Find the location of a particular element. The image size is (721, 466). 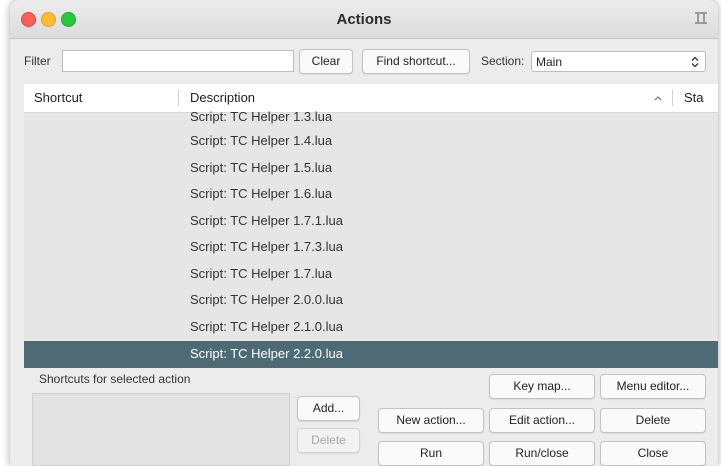

delete-action-button: Delete is located at coordinates (653, 420).